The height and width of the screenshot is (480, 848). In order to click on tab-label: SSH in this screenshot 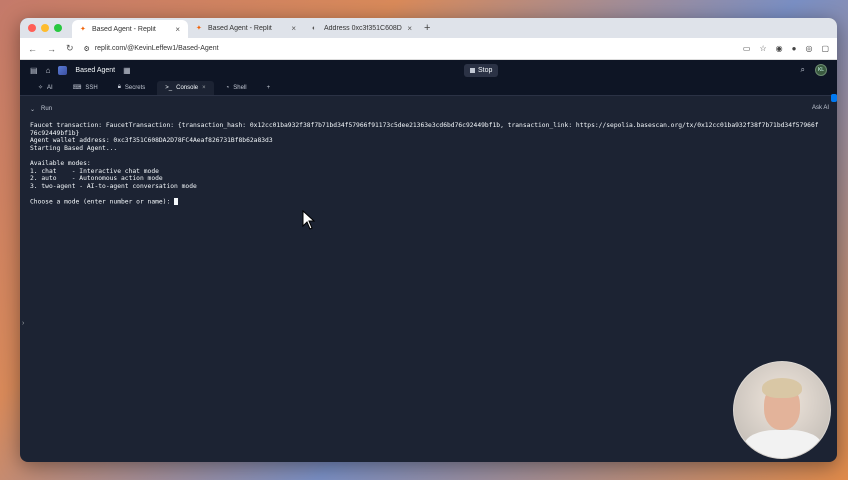, I will do `click(91, 87)`.